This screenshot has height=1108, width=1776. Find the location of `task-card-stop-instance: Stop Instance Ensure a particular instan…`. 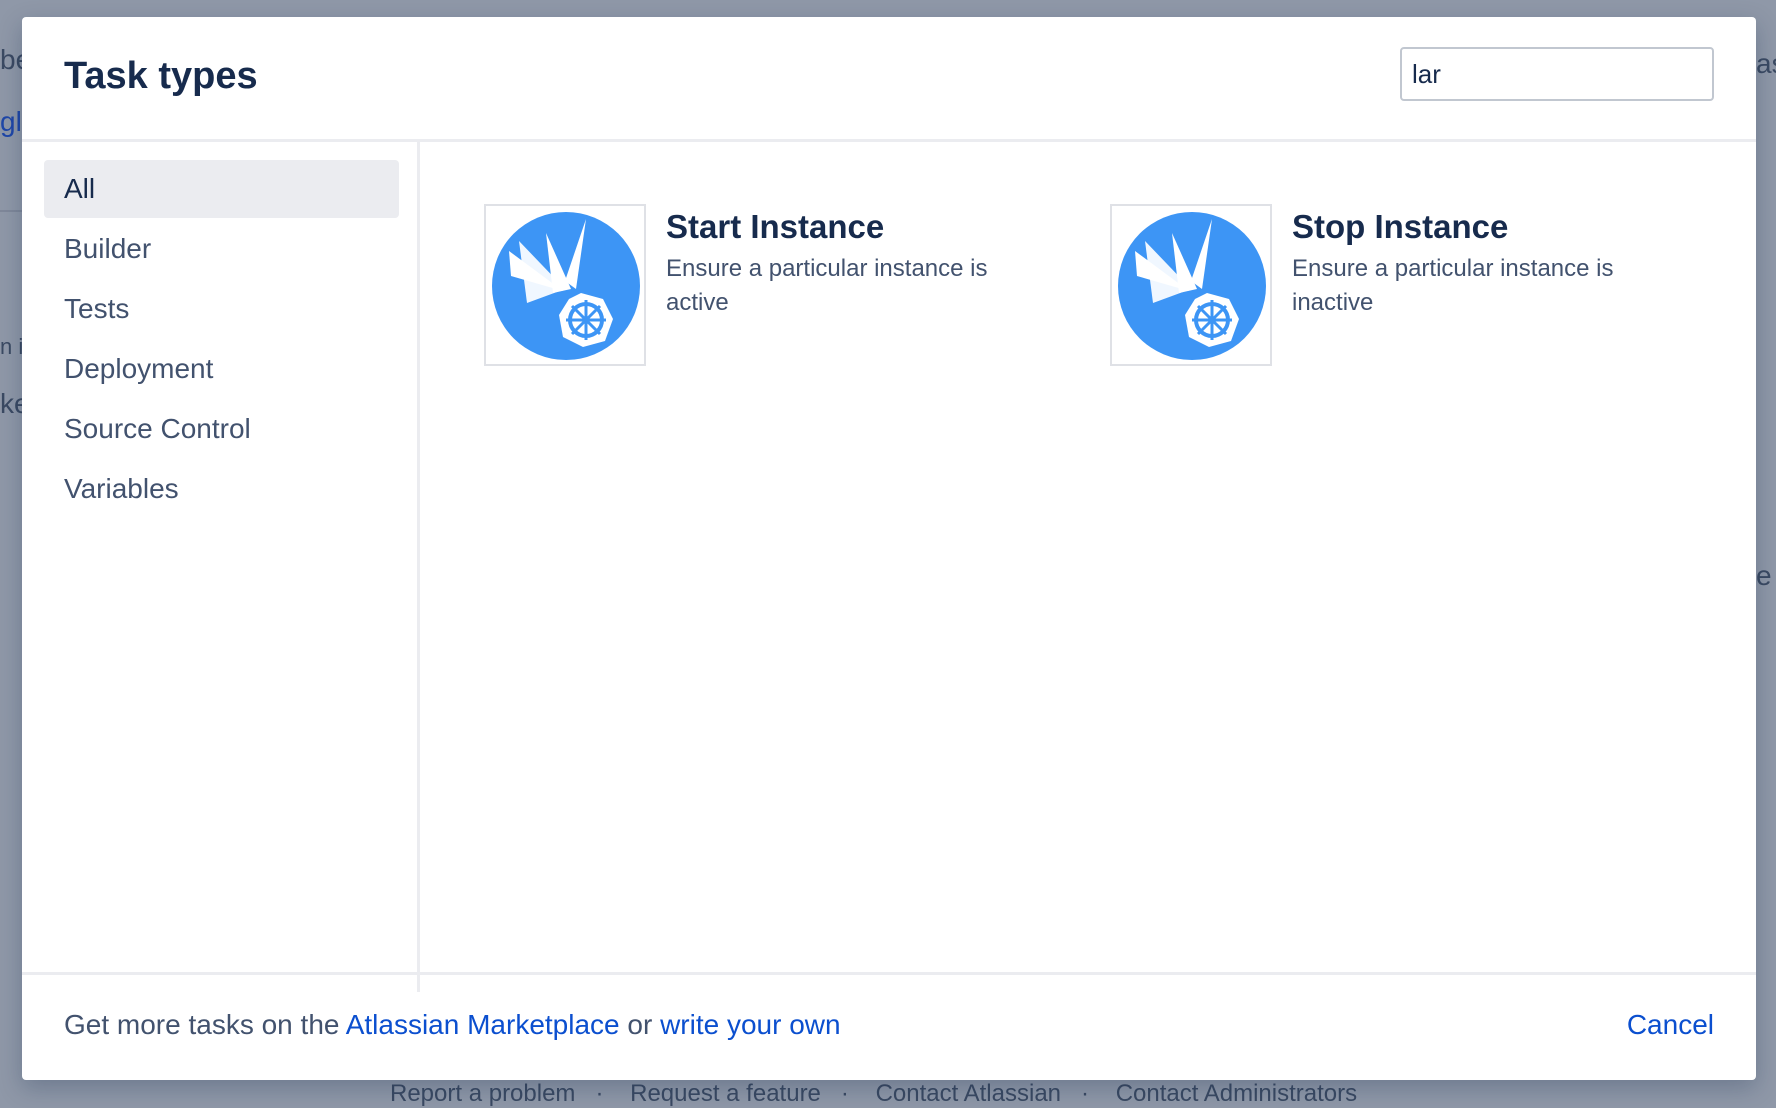

task-card-stop-instance: Stop Instance Ensure a particular instan… is located at coordinates (1390, 289).